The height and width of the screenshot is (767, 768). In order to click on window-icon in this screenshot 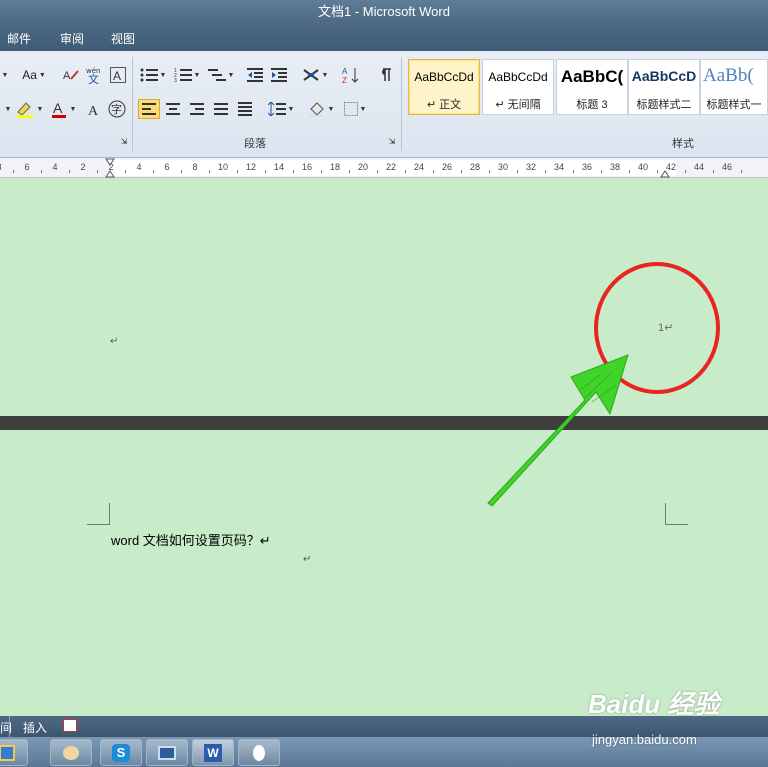, I will do `click(167, 752)`.